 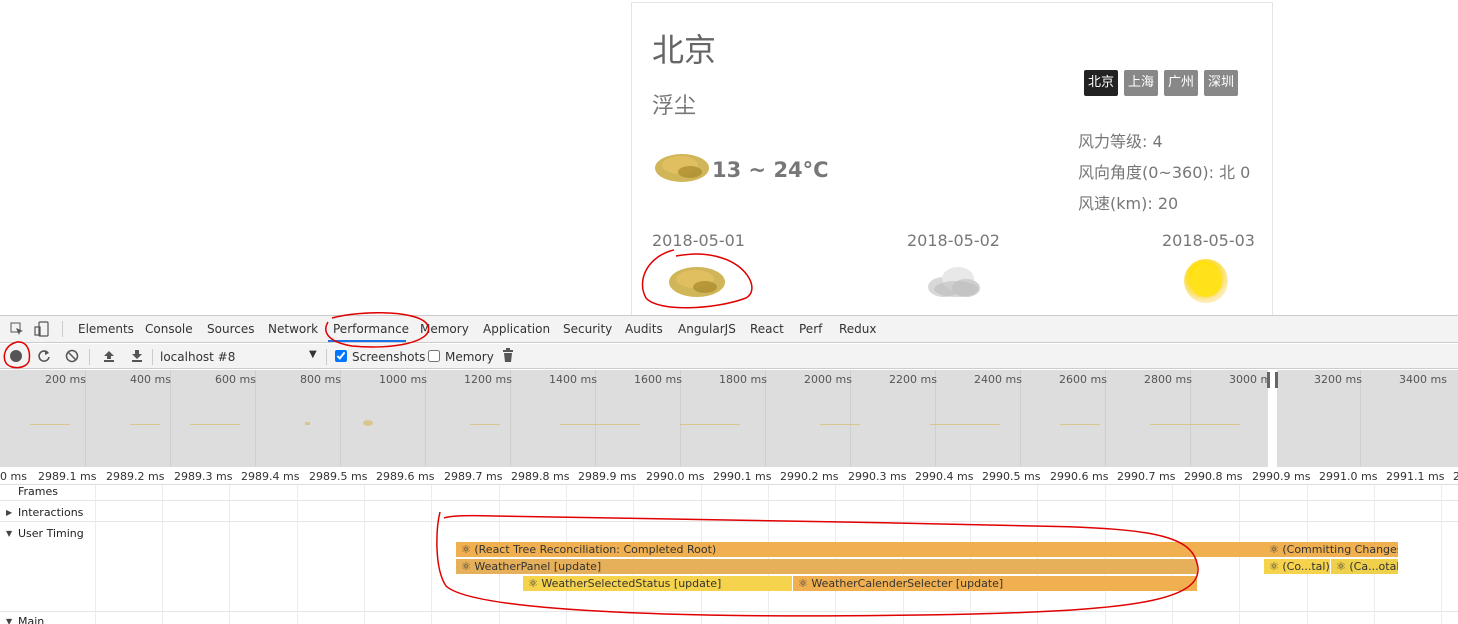 I want to click on expand-triangle-icon: ▶, so click(x=9, y=512).